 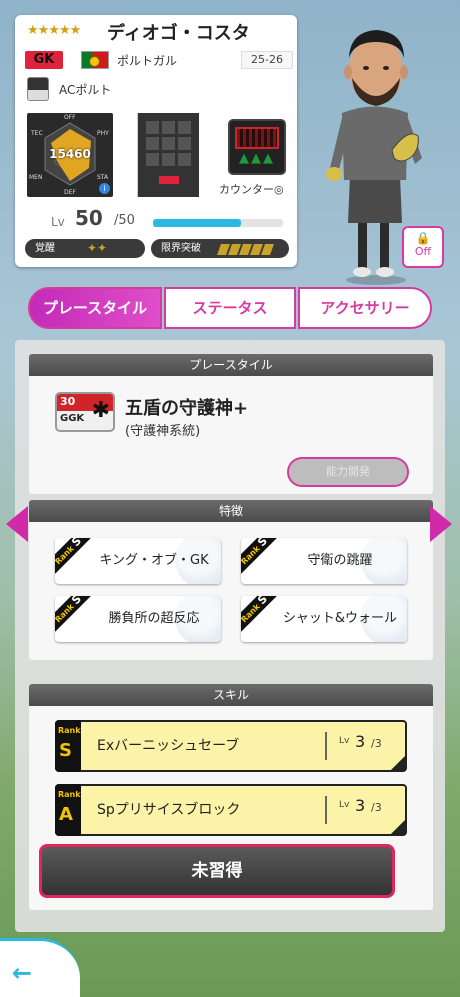 What do you see at coordinates (197, 223) in the screenshot?
I see `level-progress-fill` at bounding box center [197, 223].